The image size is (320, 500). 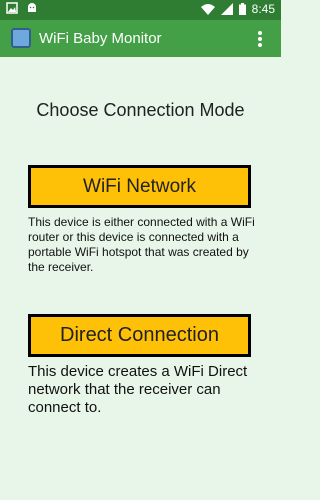 What do you see at coordinates (139, 335) in the screenshot?
I see `direct-connection-button: Direct Connection` at bounding box center [139, 335].